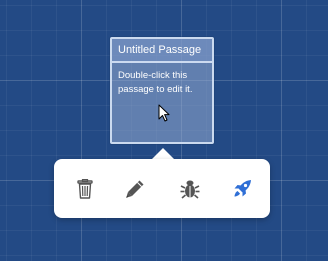  I want to click on passage-toolbar, so click(162, 188).